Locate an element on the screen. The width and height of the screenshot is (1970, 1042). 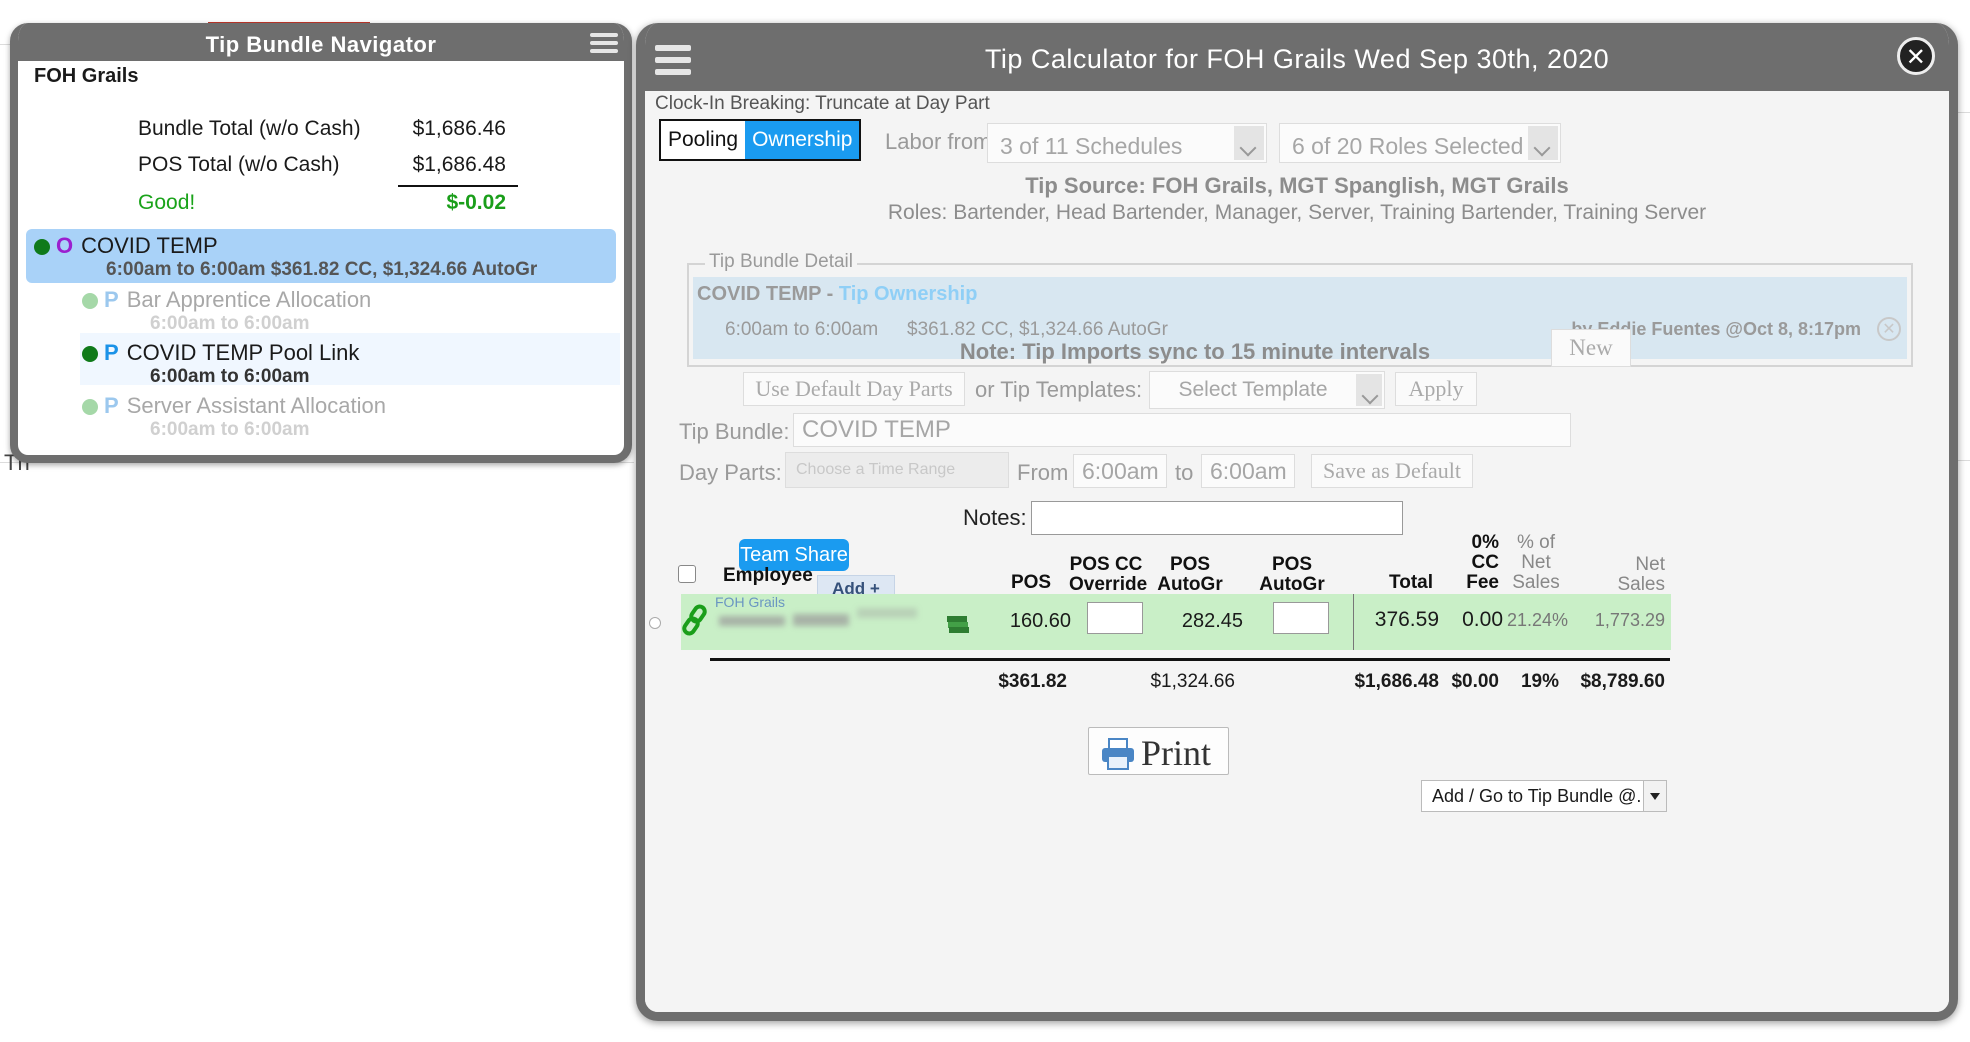
total-header: Total is located at coordinates (1411, 582).